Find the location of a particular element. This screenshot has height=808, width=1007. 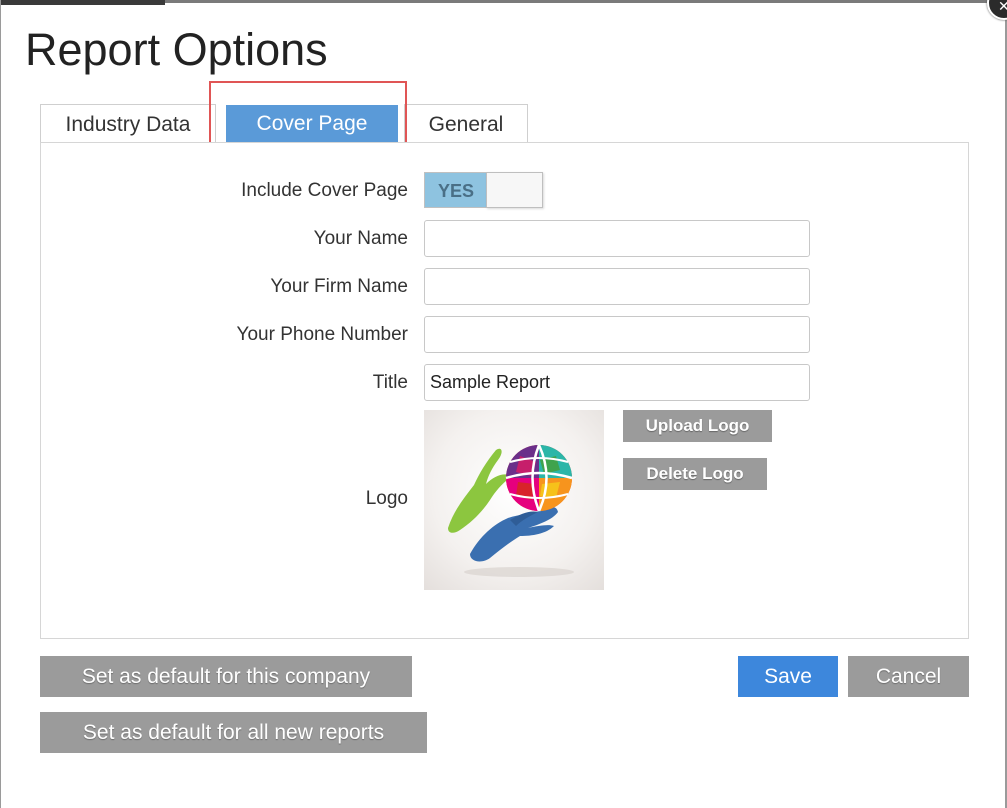

toggle-knob is located at coordinates (514, 190).